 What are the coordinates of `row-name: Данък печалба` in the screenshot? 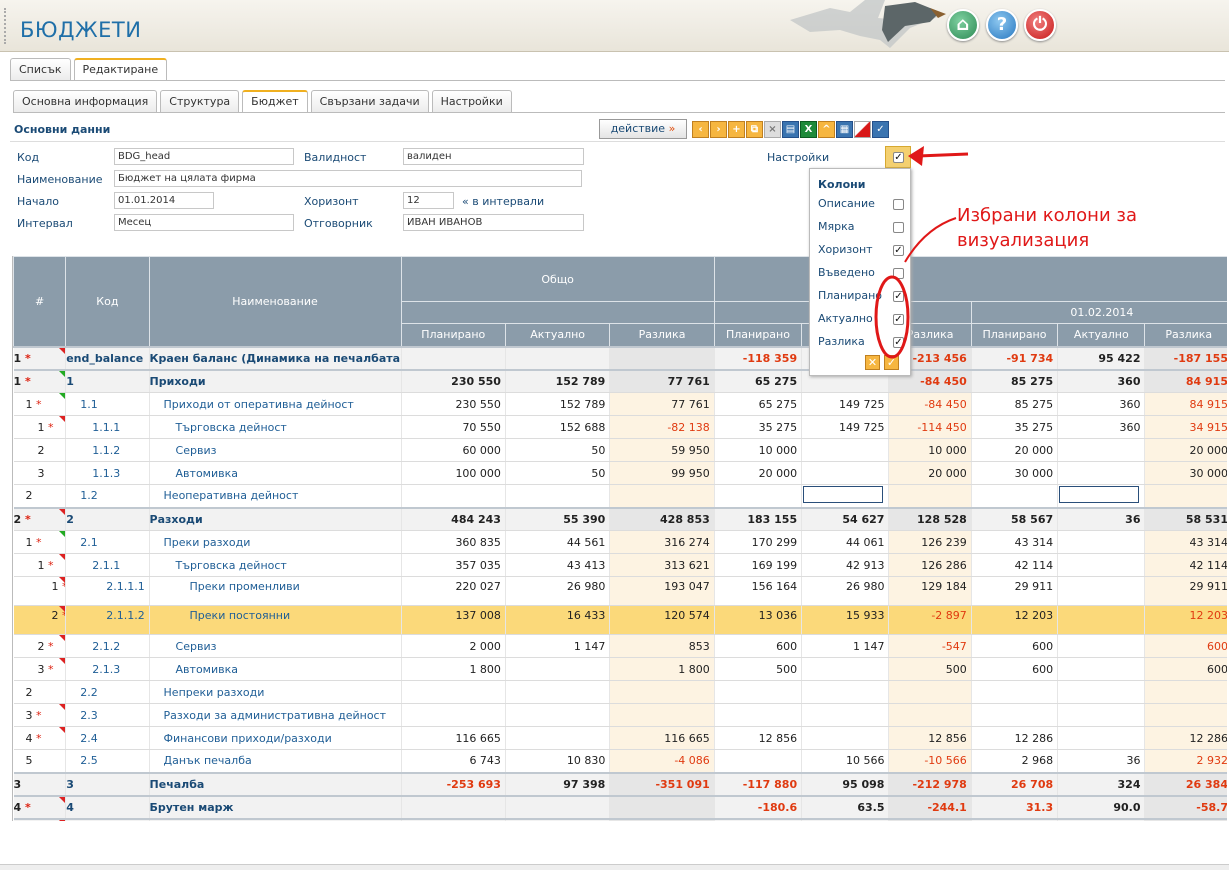 It's located at (275, 761).